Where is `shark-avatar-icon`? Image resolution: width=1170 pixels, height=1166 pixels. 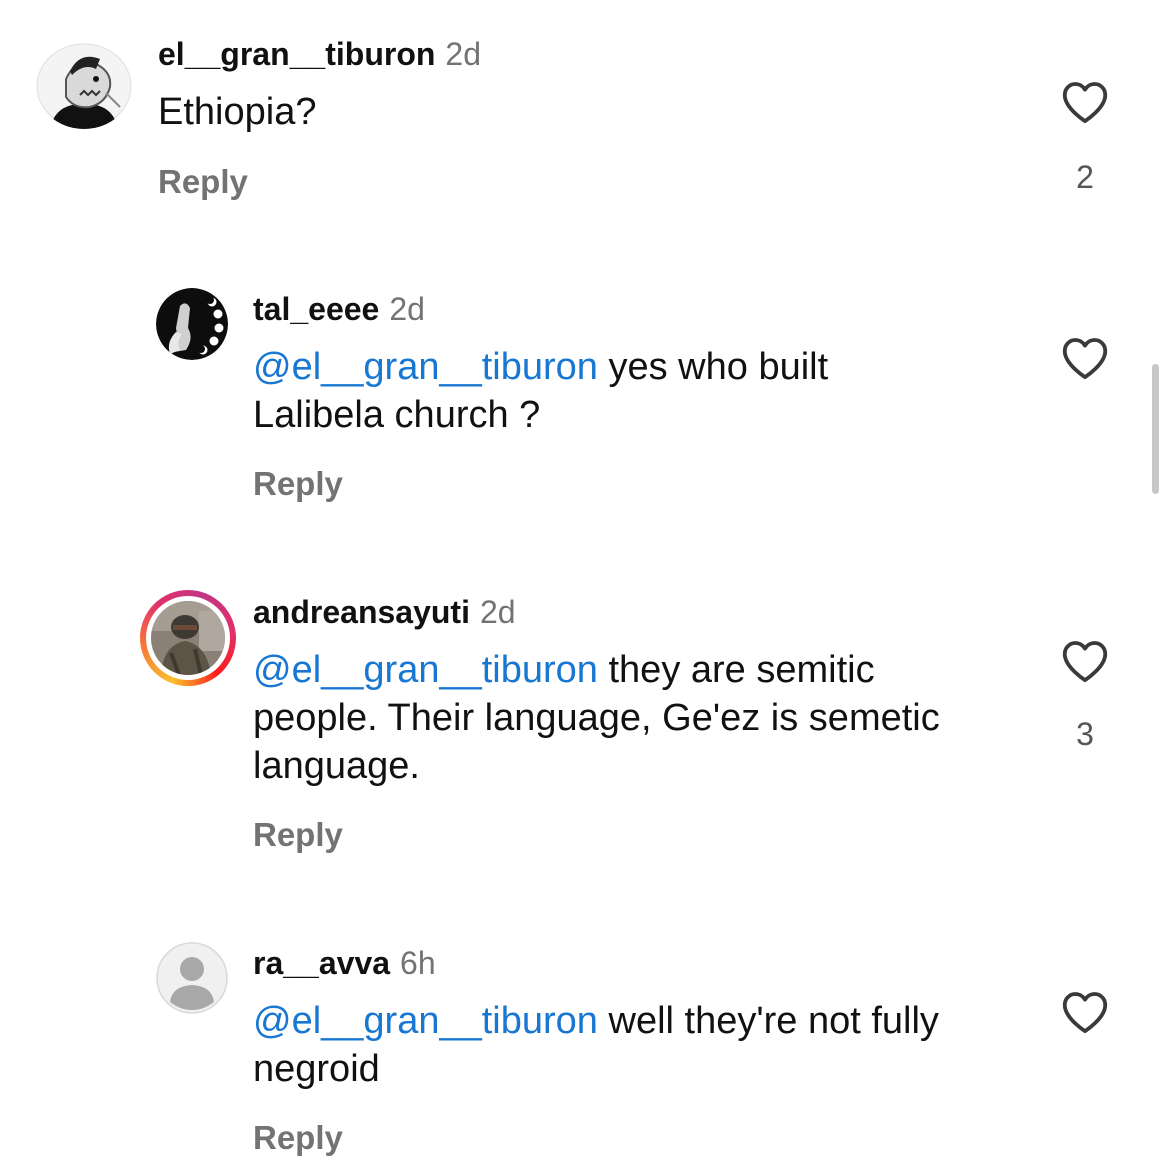
shark-avatar-icon is located at coordinates (84, 86).